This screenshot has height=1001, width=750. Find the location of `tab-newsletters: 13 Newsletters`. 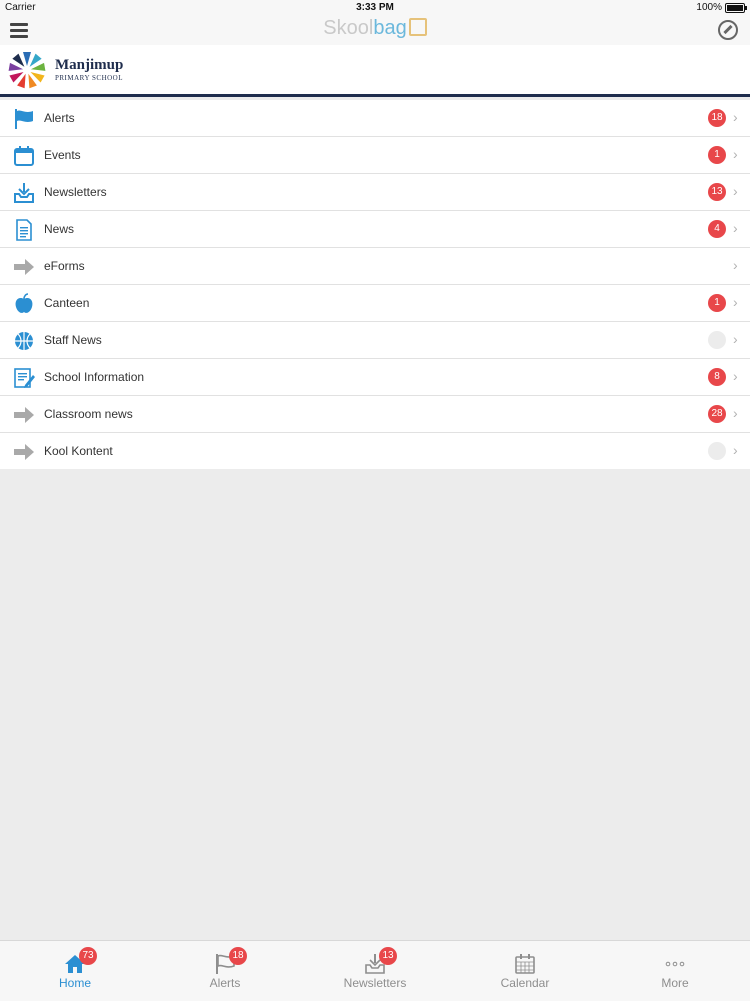

tab-newsletters: 13 Newsletters is located at coordinates (375, 971).